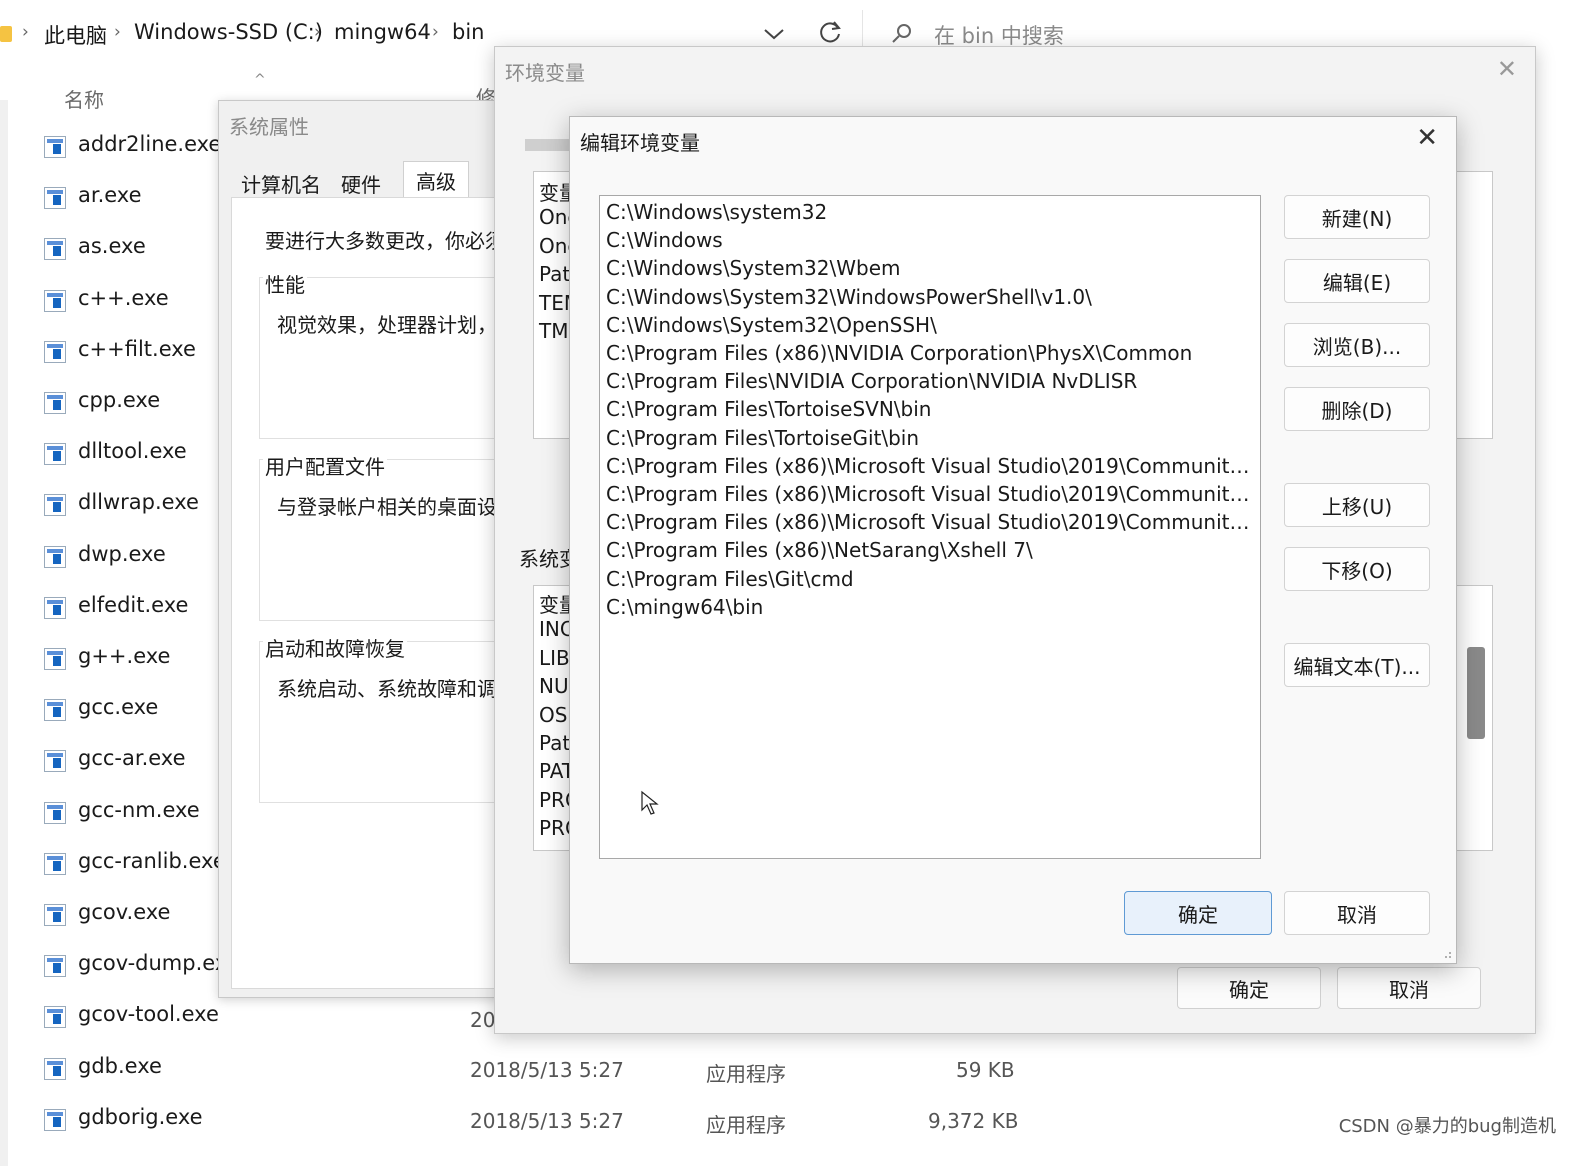  I want to click on system-variable-row: Pat, so click(554, 743).